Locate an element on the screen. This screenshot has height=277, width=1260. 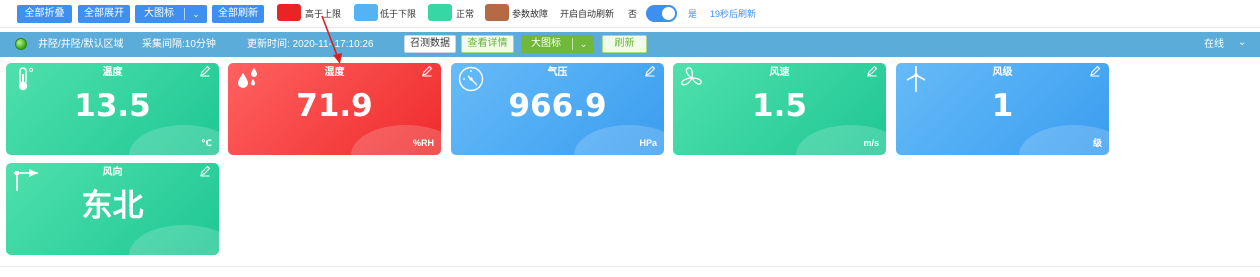
legend-label-fault: 参数故障 is located at coordinates (530, 14).